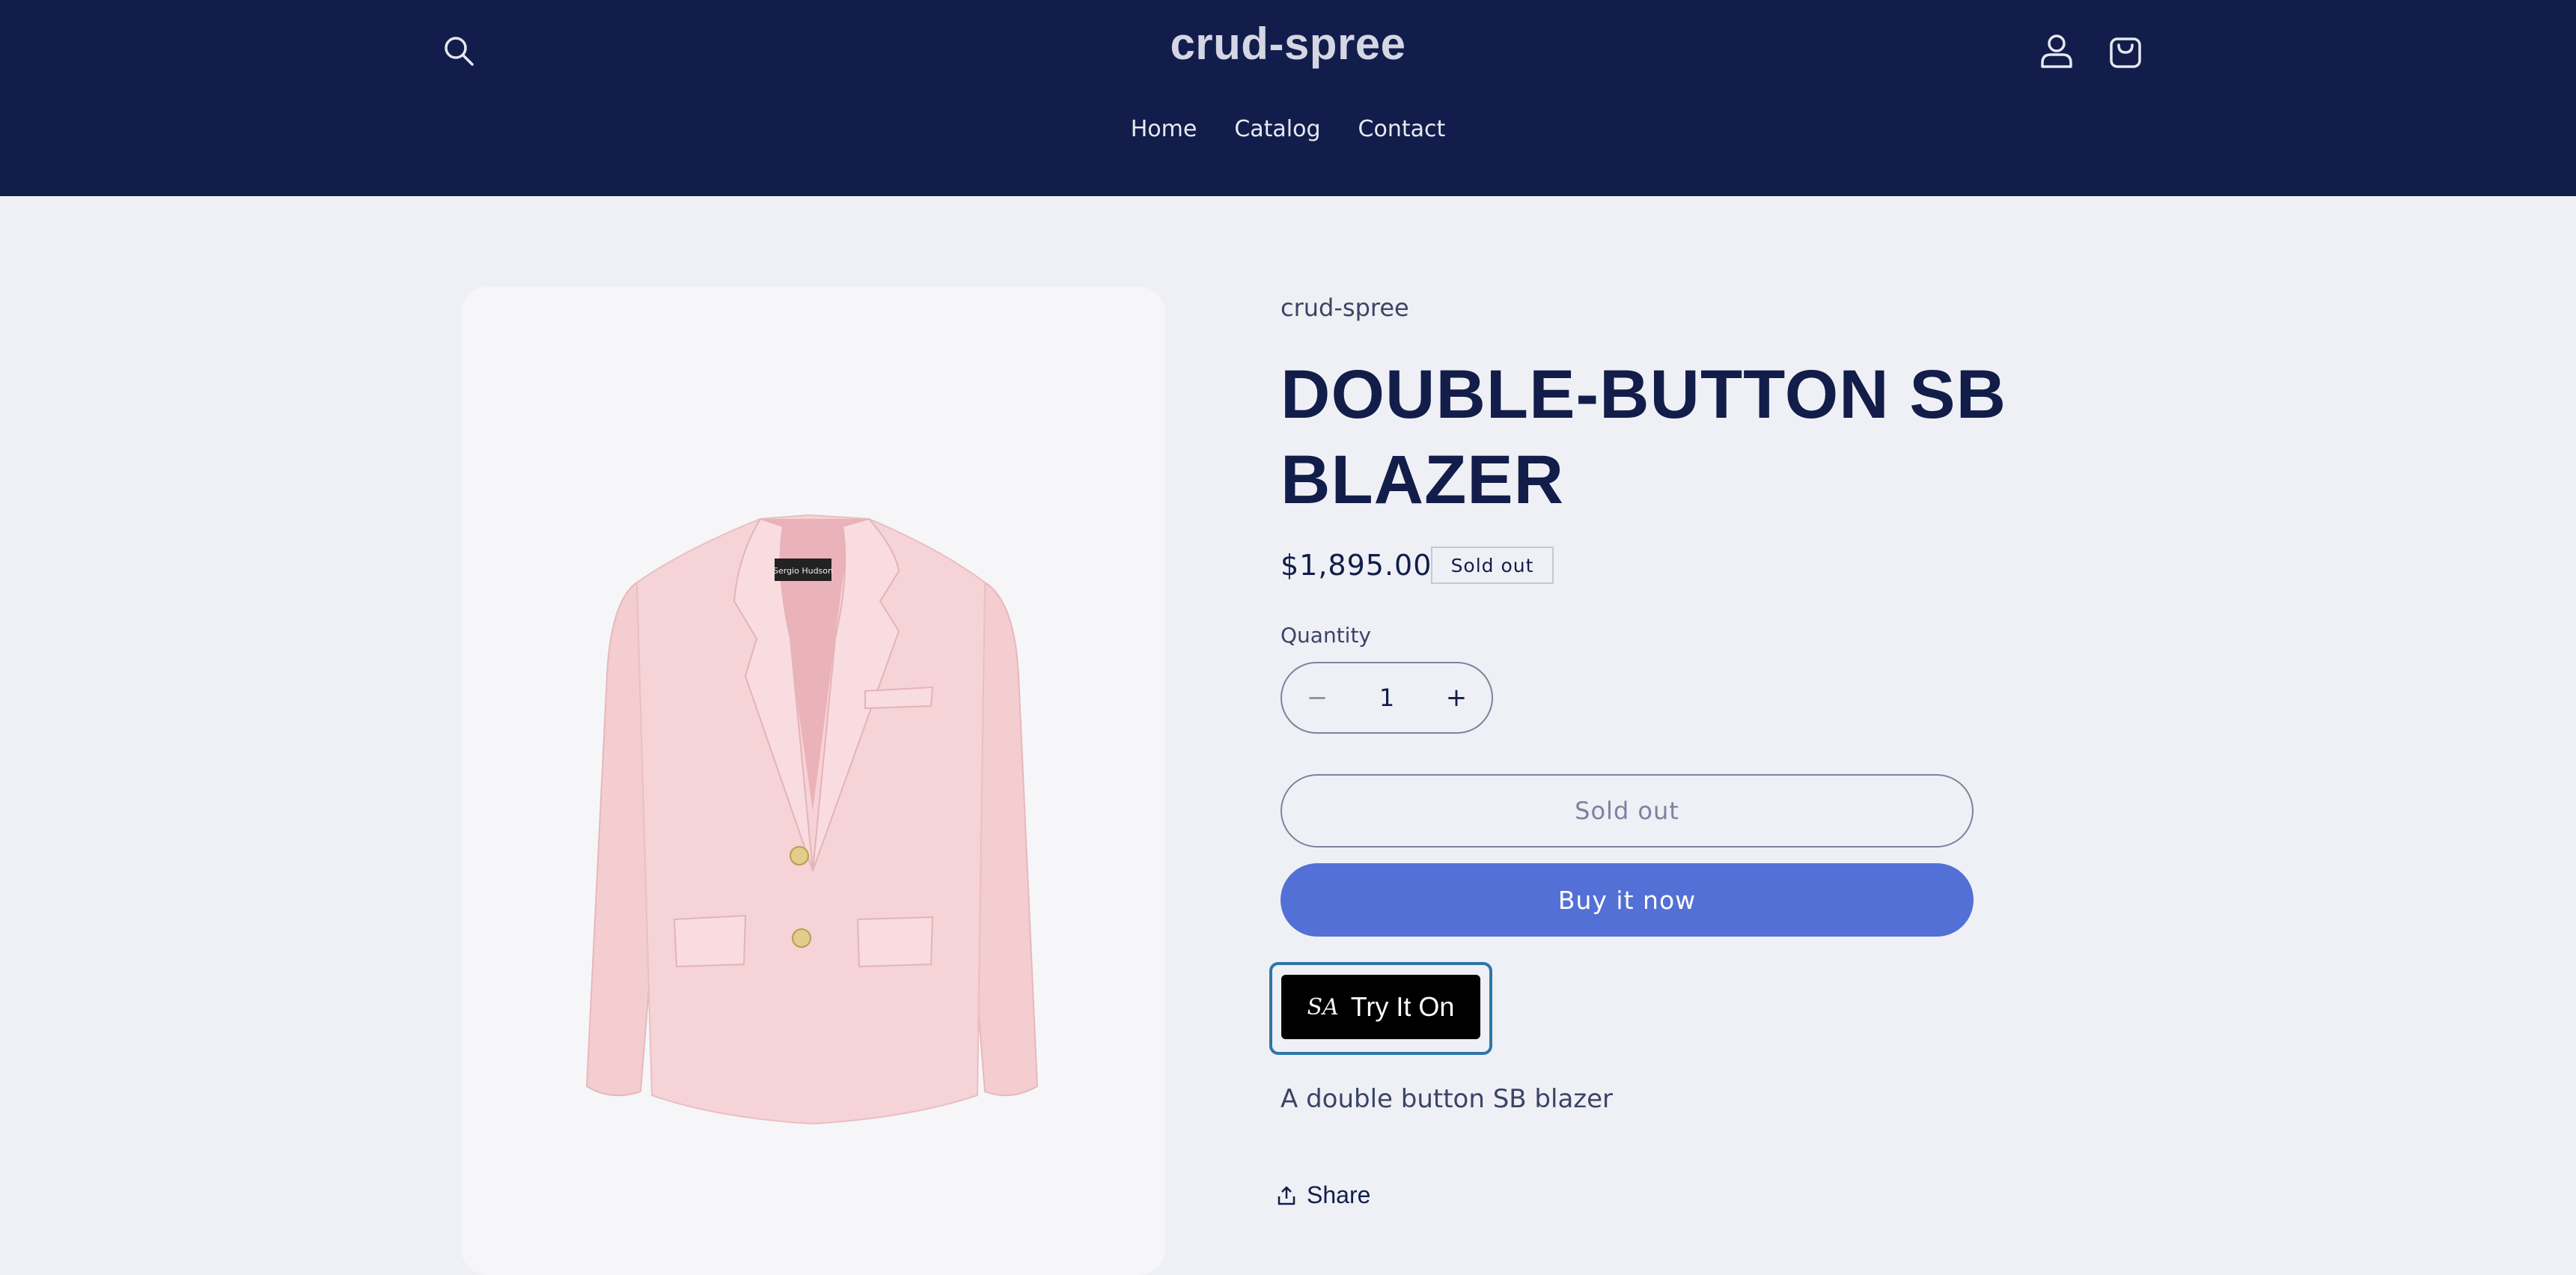 The image size is (2576, 1275). I want to click on main-nav: Home Catalog Contact, so click(1288, 129).